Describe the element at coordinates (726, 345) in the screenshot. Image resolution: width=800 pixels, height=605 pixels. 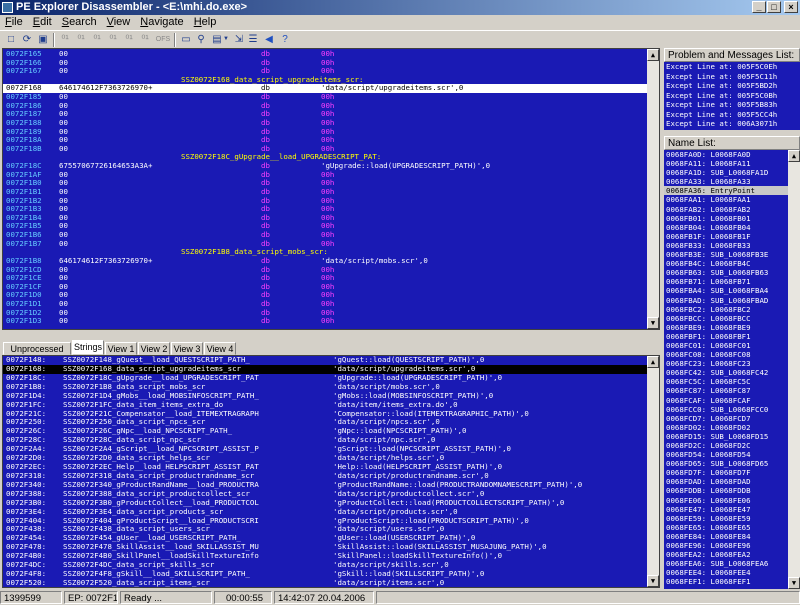
I see `name-list-item: 0068FC01: L0068FC01` at that location.